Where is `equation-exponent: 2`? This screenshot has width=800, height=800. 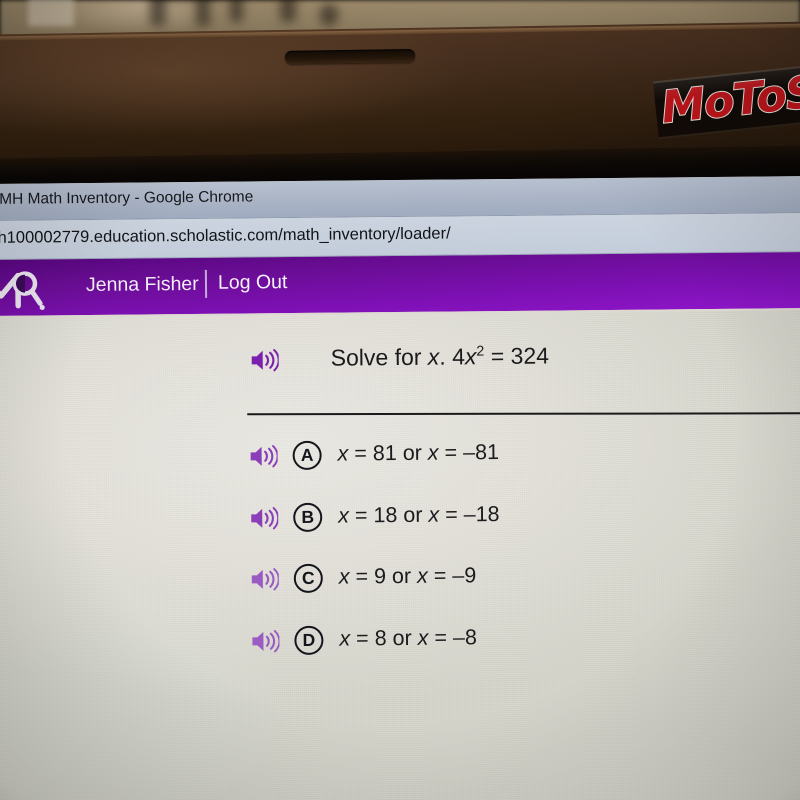 equation-exponent: 2 is located at coordinates (480, 351).